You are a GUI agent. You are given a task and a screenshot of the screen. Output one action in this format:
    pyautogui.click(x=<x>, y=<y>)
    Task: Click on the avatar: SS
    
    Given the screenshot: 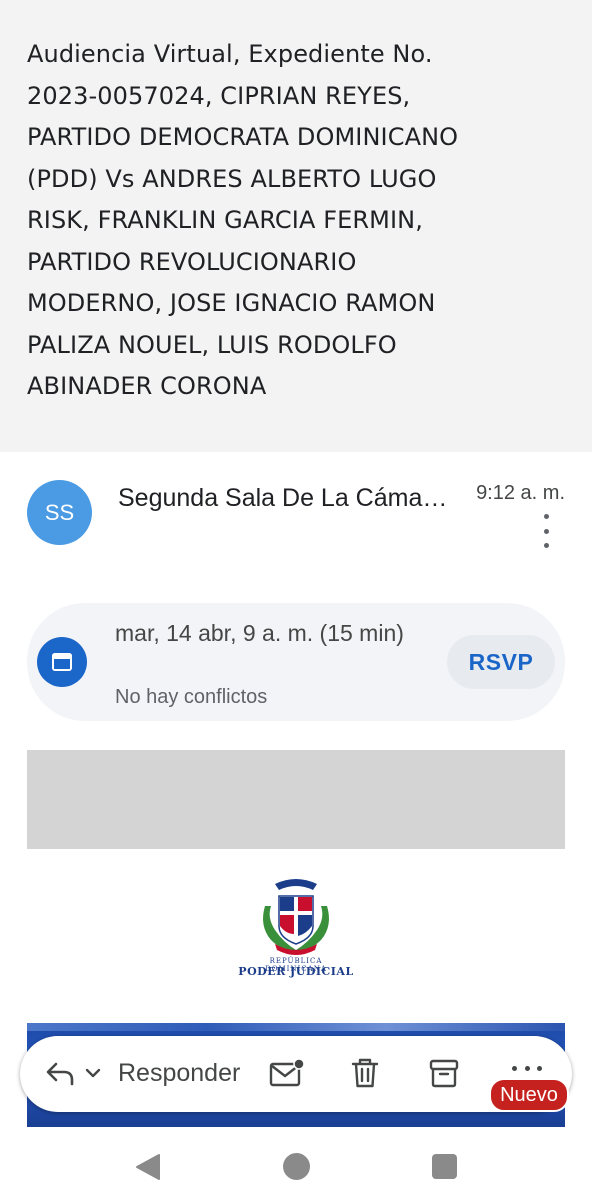 What is the action you would take?
    pyautogui.click(x=59, y=512)
    